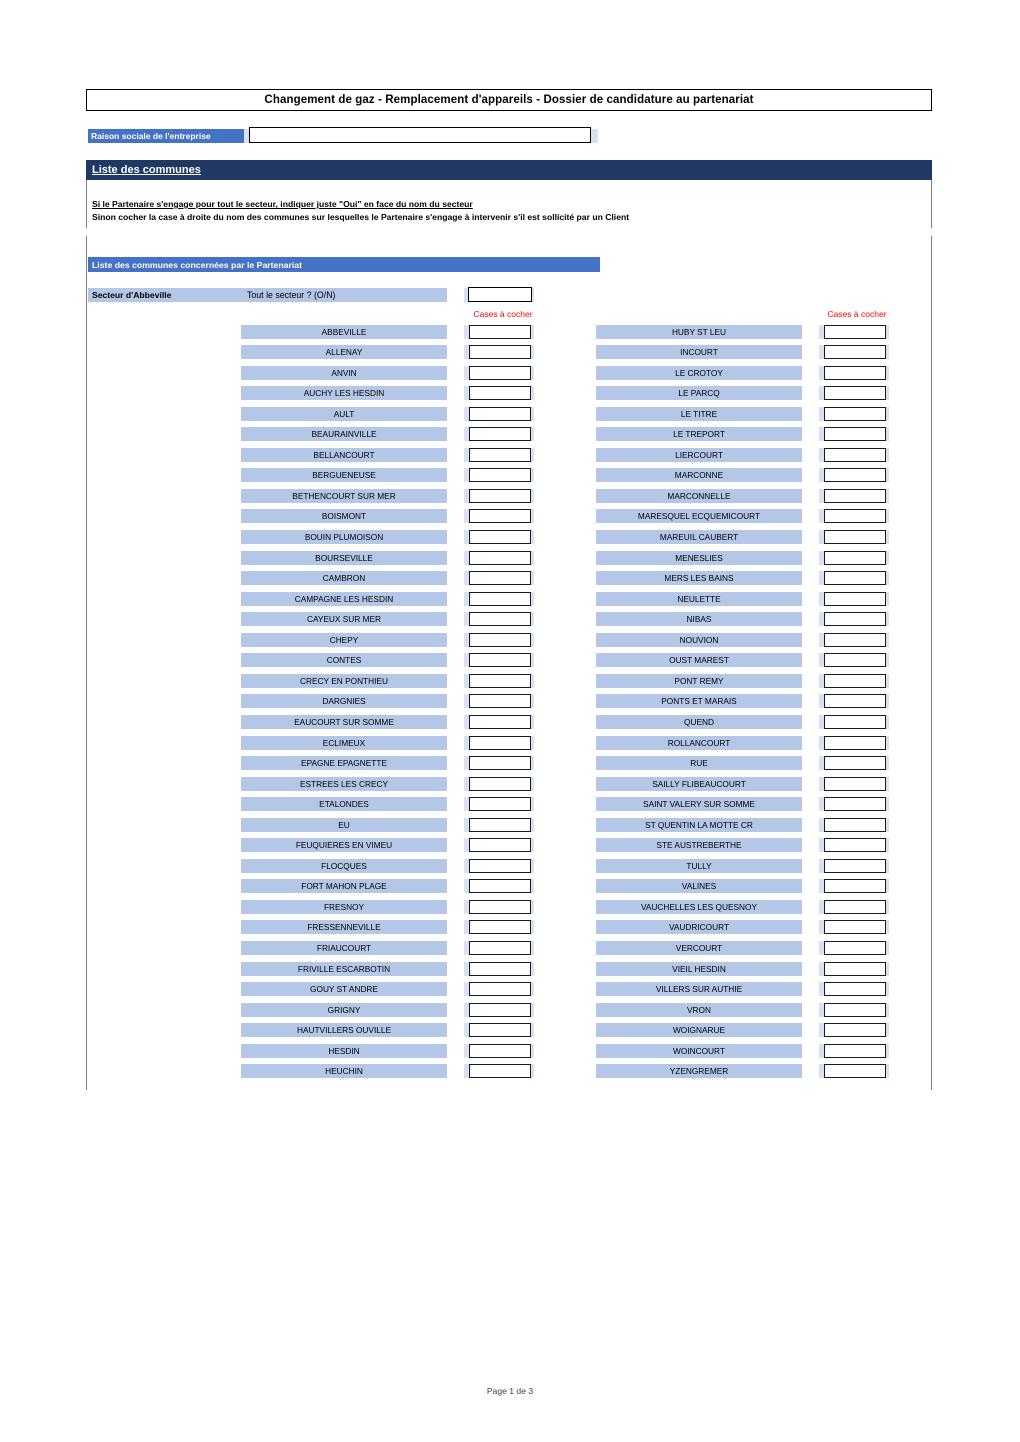 This screenshot has width=1020, height=1442. Describe the element at coordinates (699, 1030) in the screenshot. I see `commune-name-label: WOIGNARUE` at that location.